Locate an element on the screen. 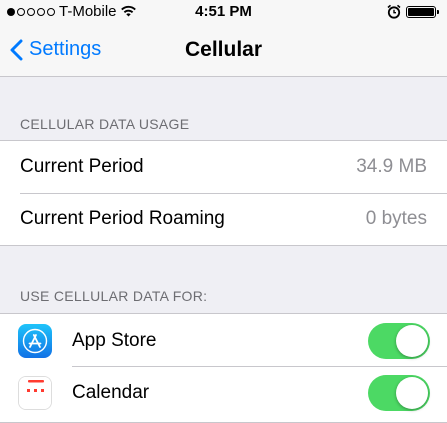  app-row-calendar: Calendar is located at coordinates (223, 392).